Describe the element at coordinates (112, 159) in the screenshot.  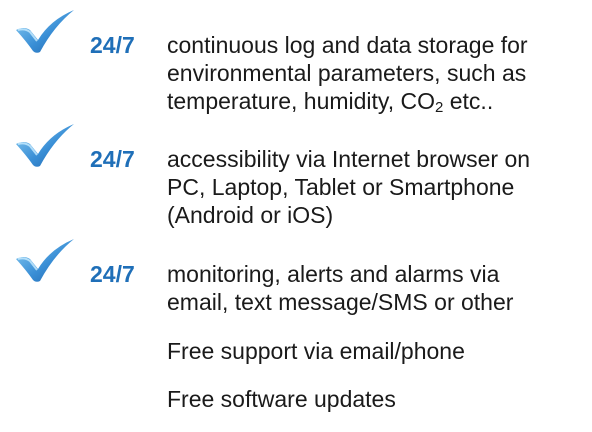
I see `feature-2-tag: 24/7` at that location.